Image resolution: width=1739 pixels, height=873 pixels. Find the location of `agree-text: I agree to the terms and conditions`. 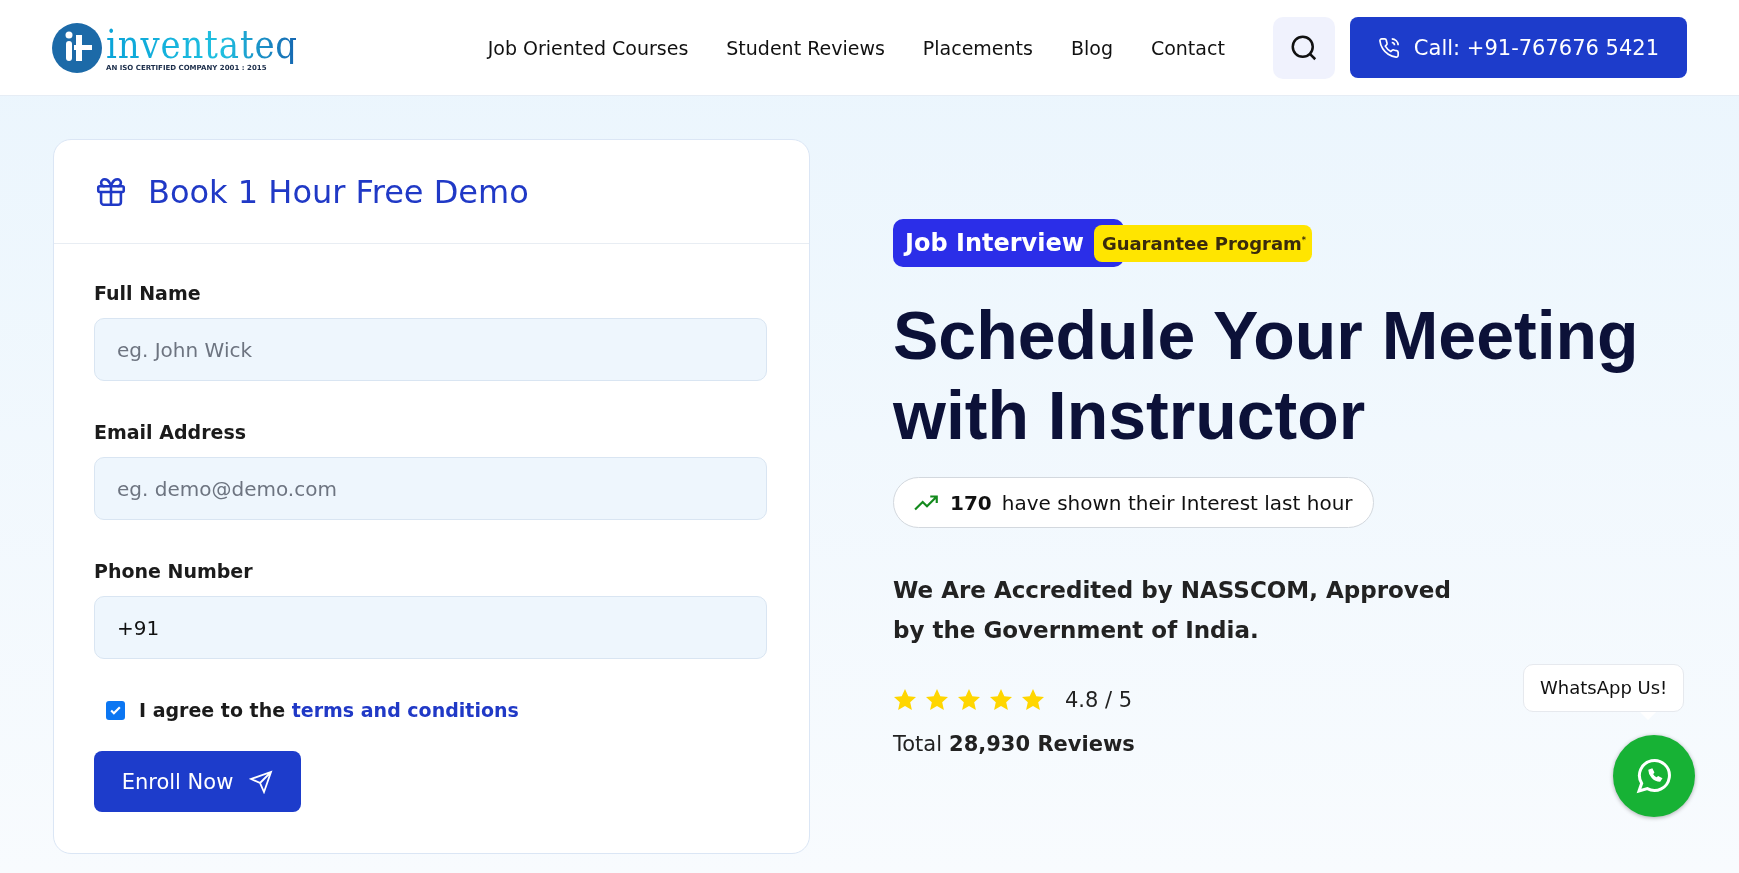

agree-text: I agree to the terms and conditions is located at coordinates (329, 710).